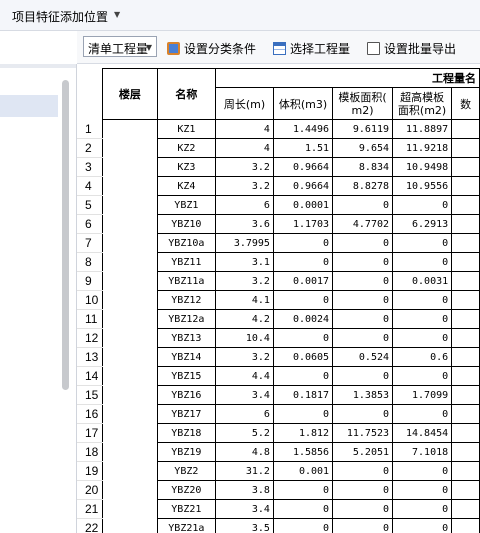 Image resolution: width=480 pixels, height=533 pixels. What do you see at coordinates (278, 525) in the screenshot?
I see `table-row: 22 YBZ21a 3.5 0 0 0` at bounding box center [278, 525].